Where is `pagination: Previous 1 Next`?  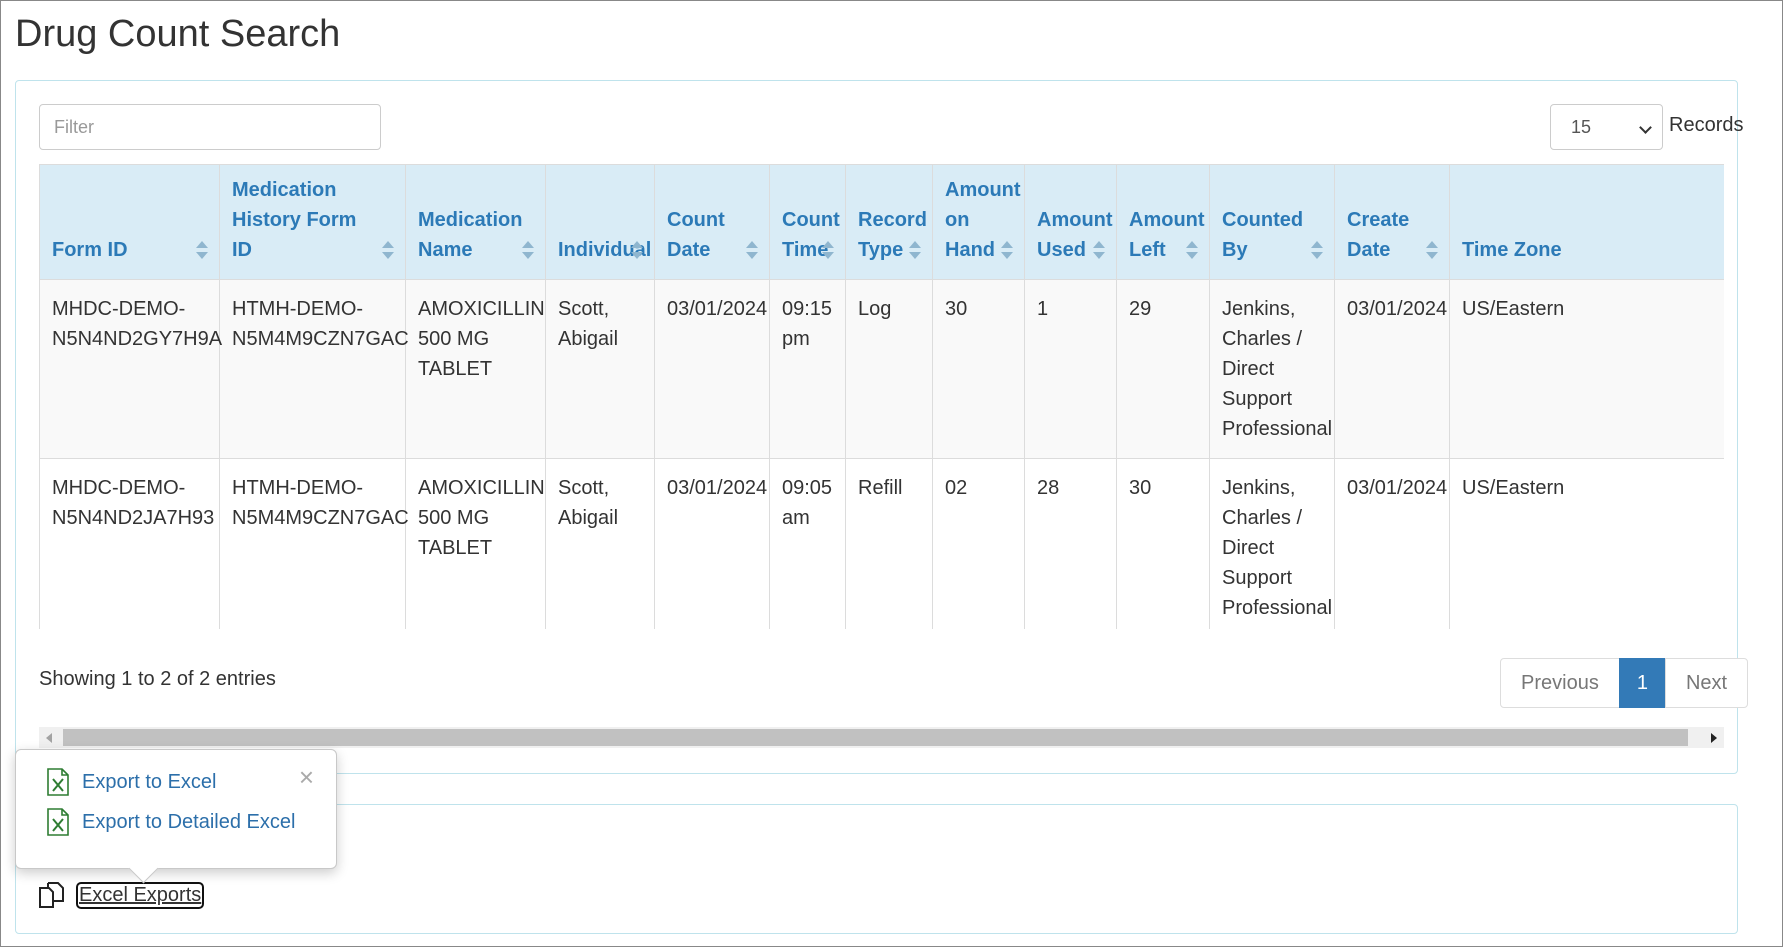
pagination: Previous 1 Next is located at coordinates (1624, 683).